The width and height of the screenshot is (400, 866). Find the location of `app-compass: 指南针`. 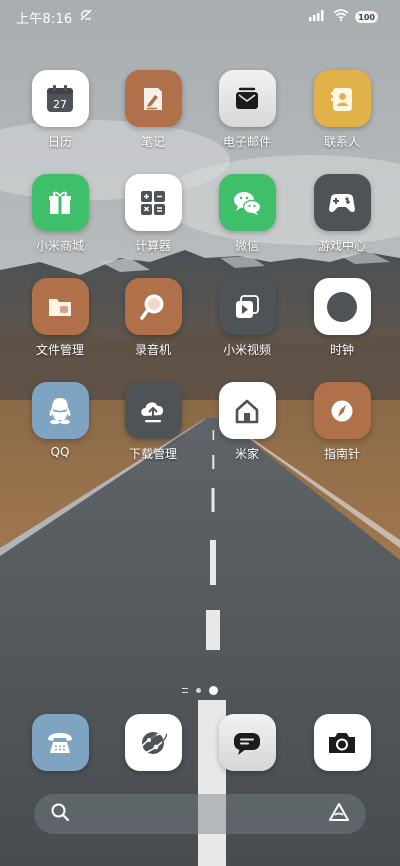

app-compass: 指南针 is located at coordinates (342, 432).